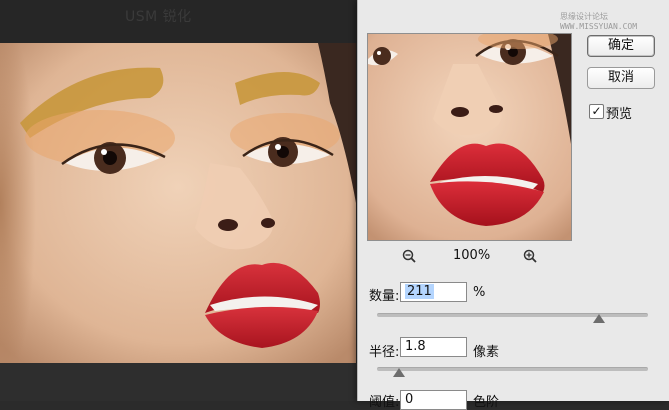 The image size is (669, 410). I want to click on watermark: 思缘设计论坛 WWW.MISSYUAN.COM, so click(599, 21).